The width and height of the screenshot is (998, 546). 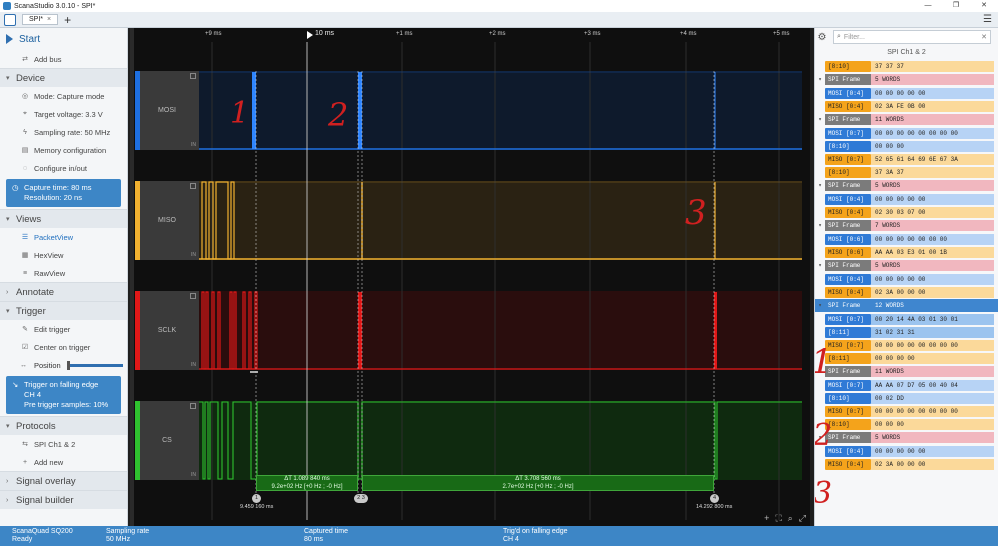 What do you see at coordinates (167, 330) in the screenshot?
I see `channel-sclk: SCLK IN` at bounding box center [167, 330].